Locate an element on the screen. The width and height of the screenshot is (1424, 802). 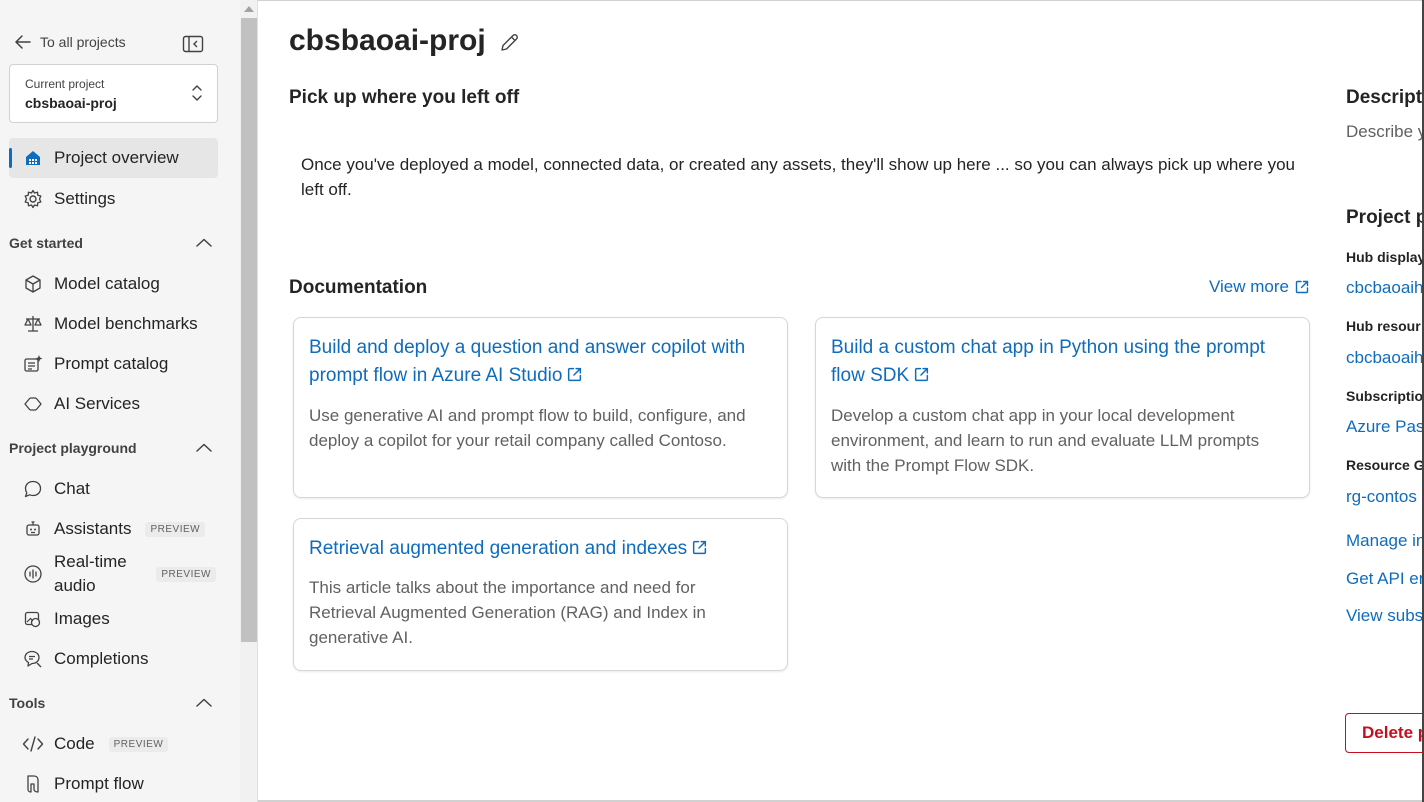
current-project-value: cbsbaoai-proj is located at coordinates (71, 103).